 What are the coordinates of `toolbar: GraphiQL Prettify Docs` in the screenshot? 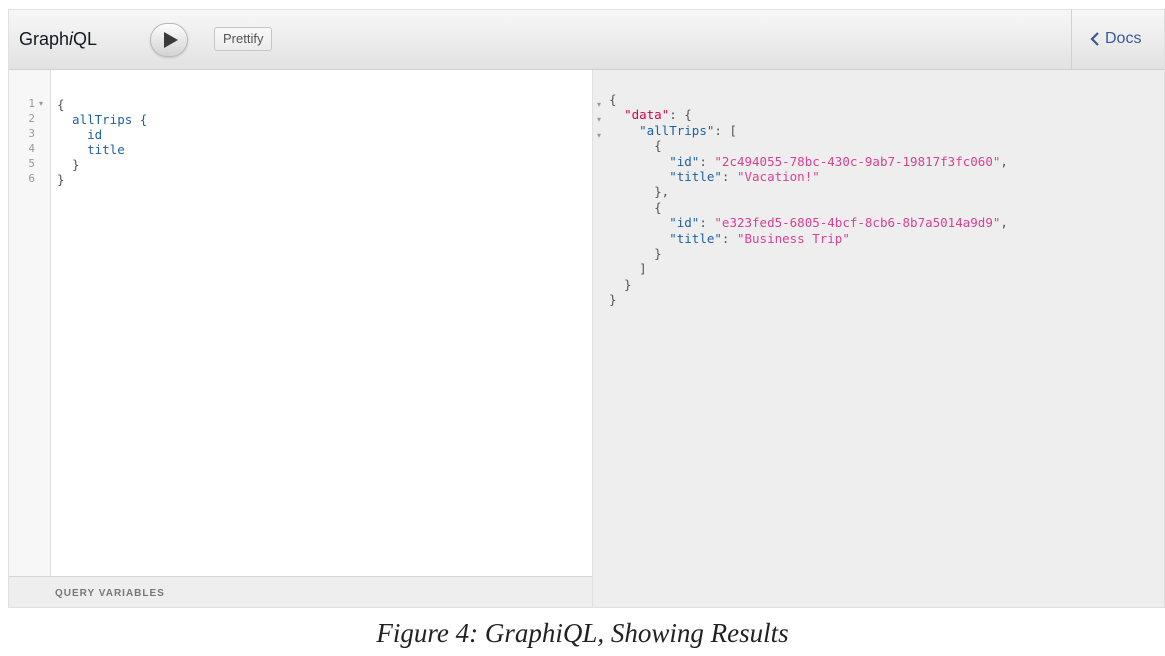 It's located at (586, 40).